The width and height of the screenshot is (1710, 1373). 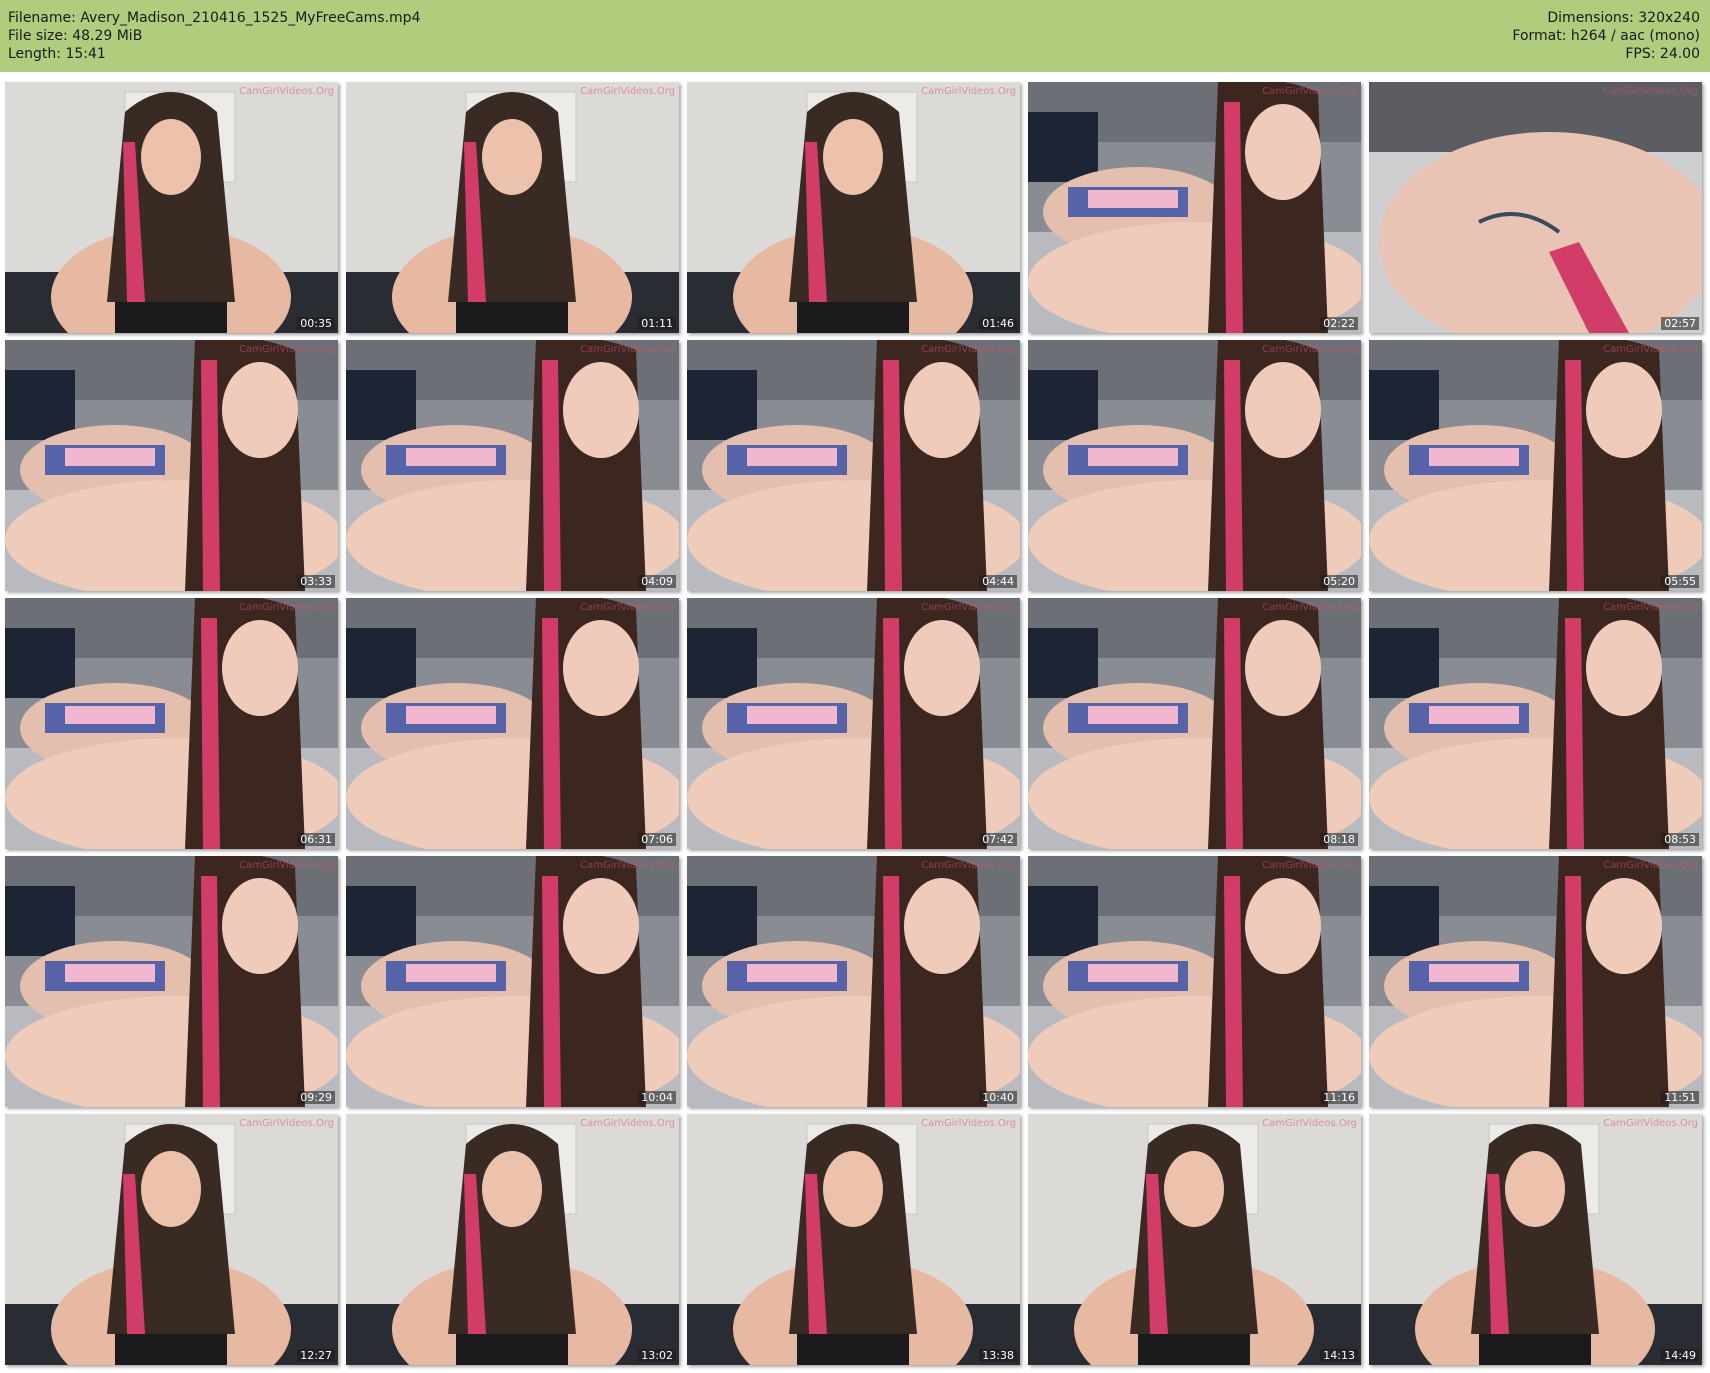 I want to click on thumbnail-frame: CamGirlVideos.Org 13:02, so click(x=512, y=1239).